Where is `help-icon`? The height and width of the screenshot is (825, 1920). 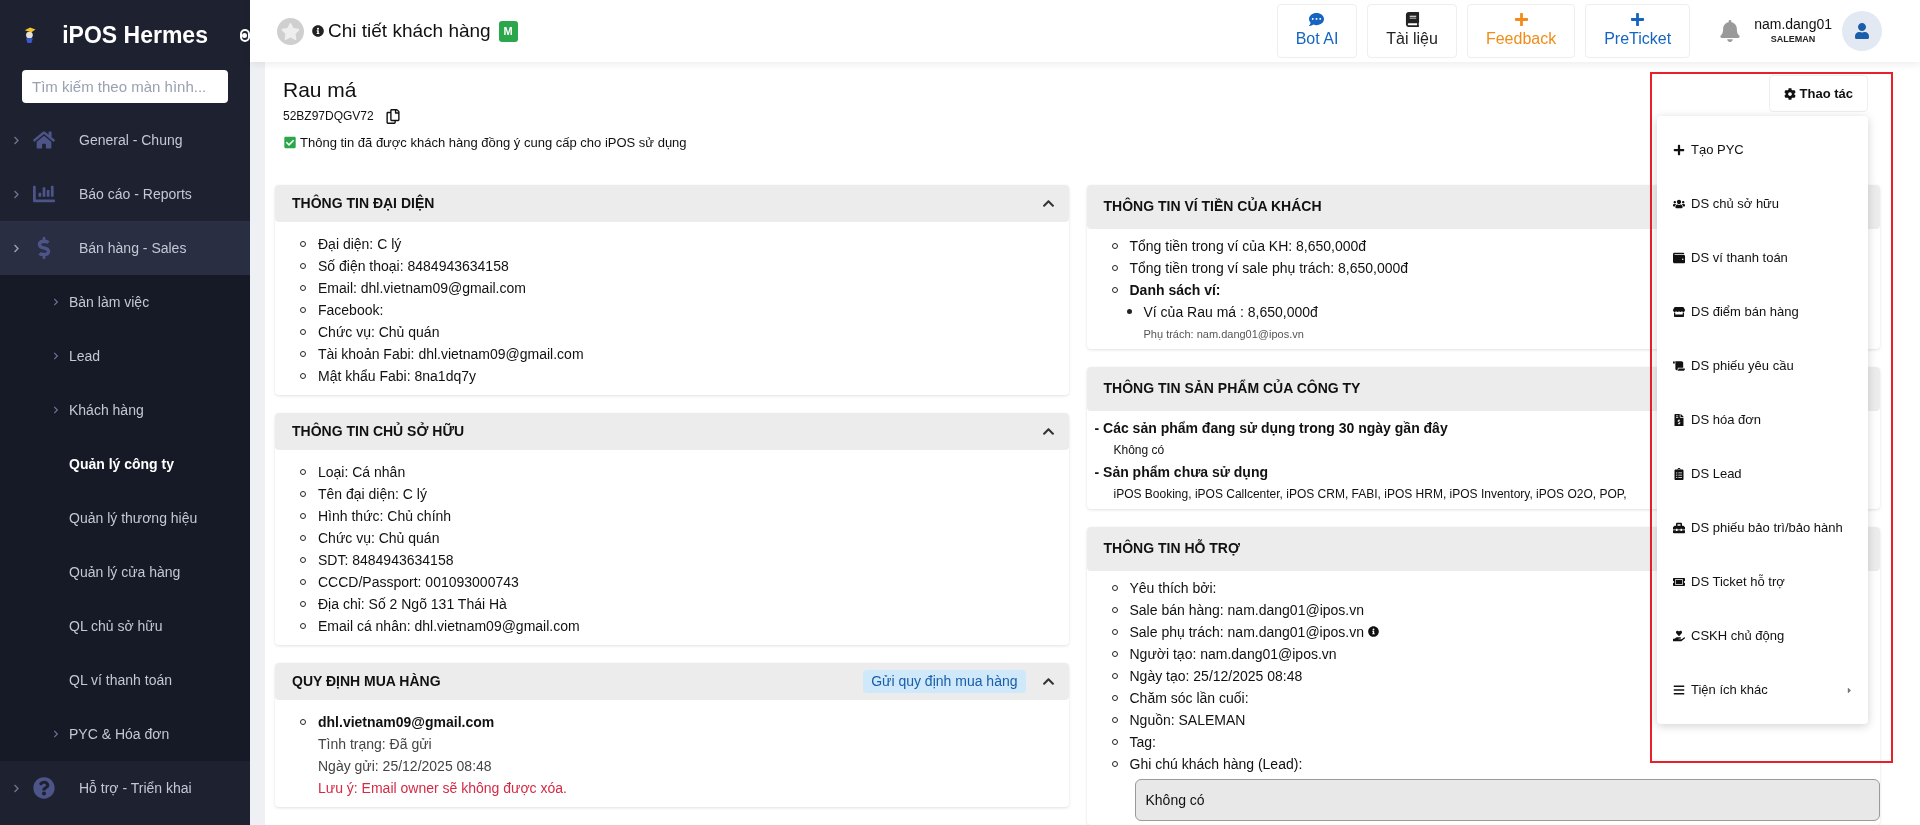 help-icon is located at coordinates (44, 788).